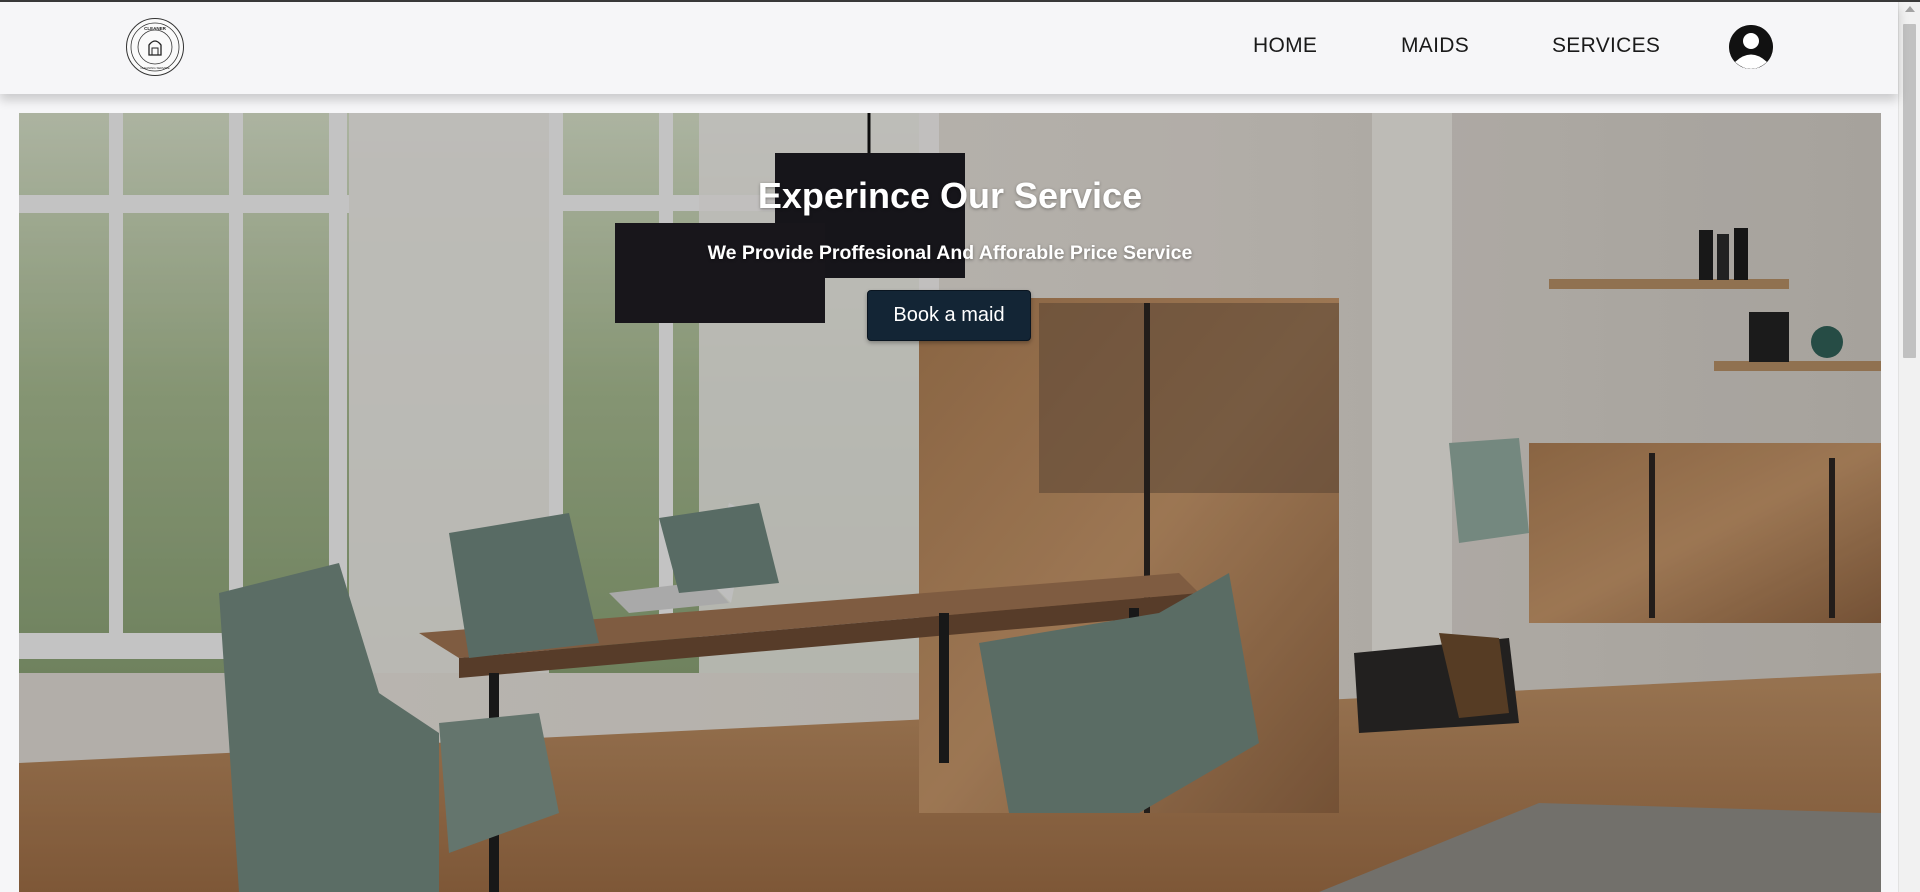 The image size is (1920, 892). What do you see at coordinates (950, 195) in the screenshot?
I see `hero-title: Experince Our Service` at bounding box center [950, 195].